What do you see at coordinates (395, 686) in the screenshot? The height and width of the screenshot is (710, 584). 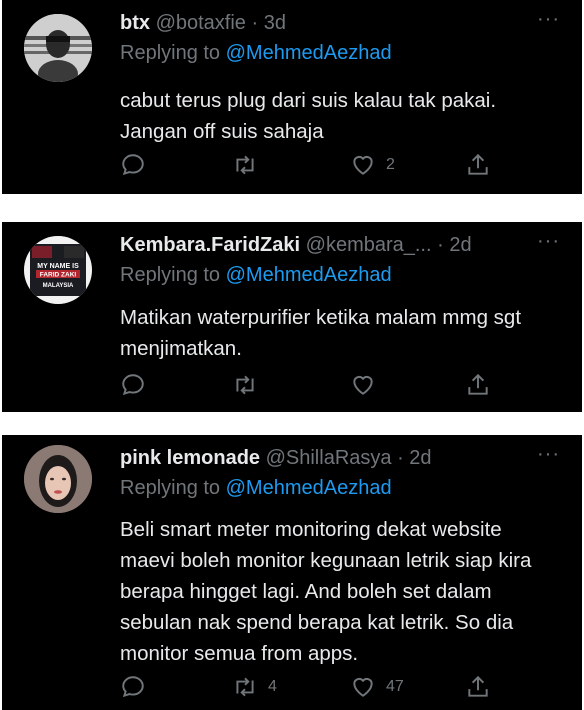 I see `like-count: 47` at bounding box center [395, 686].